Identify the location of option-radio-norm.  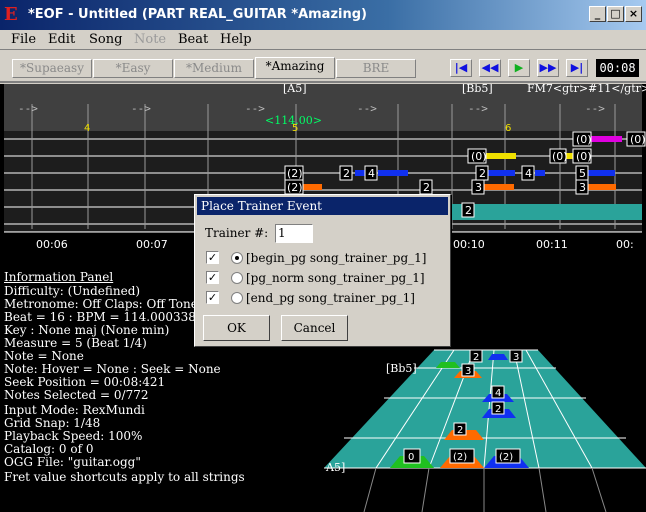
(237, 278).